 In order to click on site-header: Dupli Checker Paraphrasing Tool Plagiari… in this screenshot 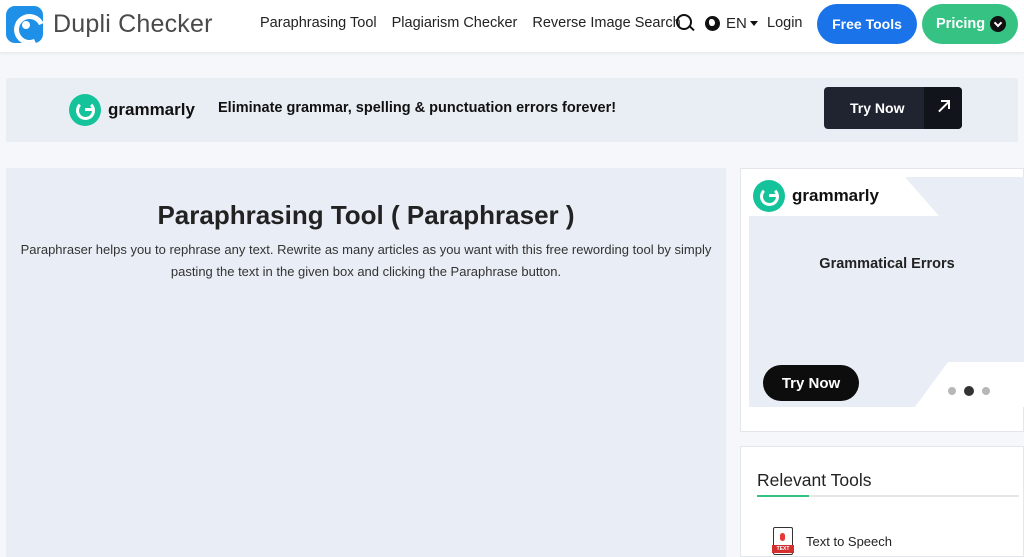, I will do `click(512, 26)`.